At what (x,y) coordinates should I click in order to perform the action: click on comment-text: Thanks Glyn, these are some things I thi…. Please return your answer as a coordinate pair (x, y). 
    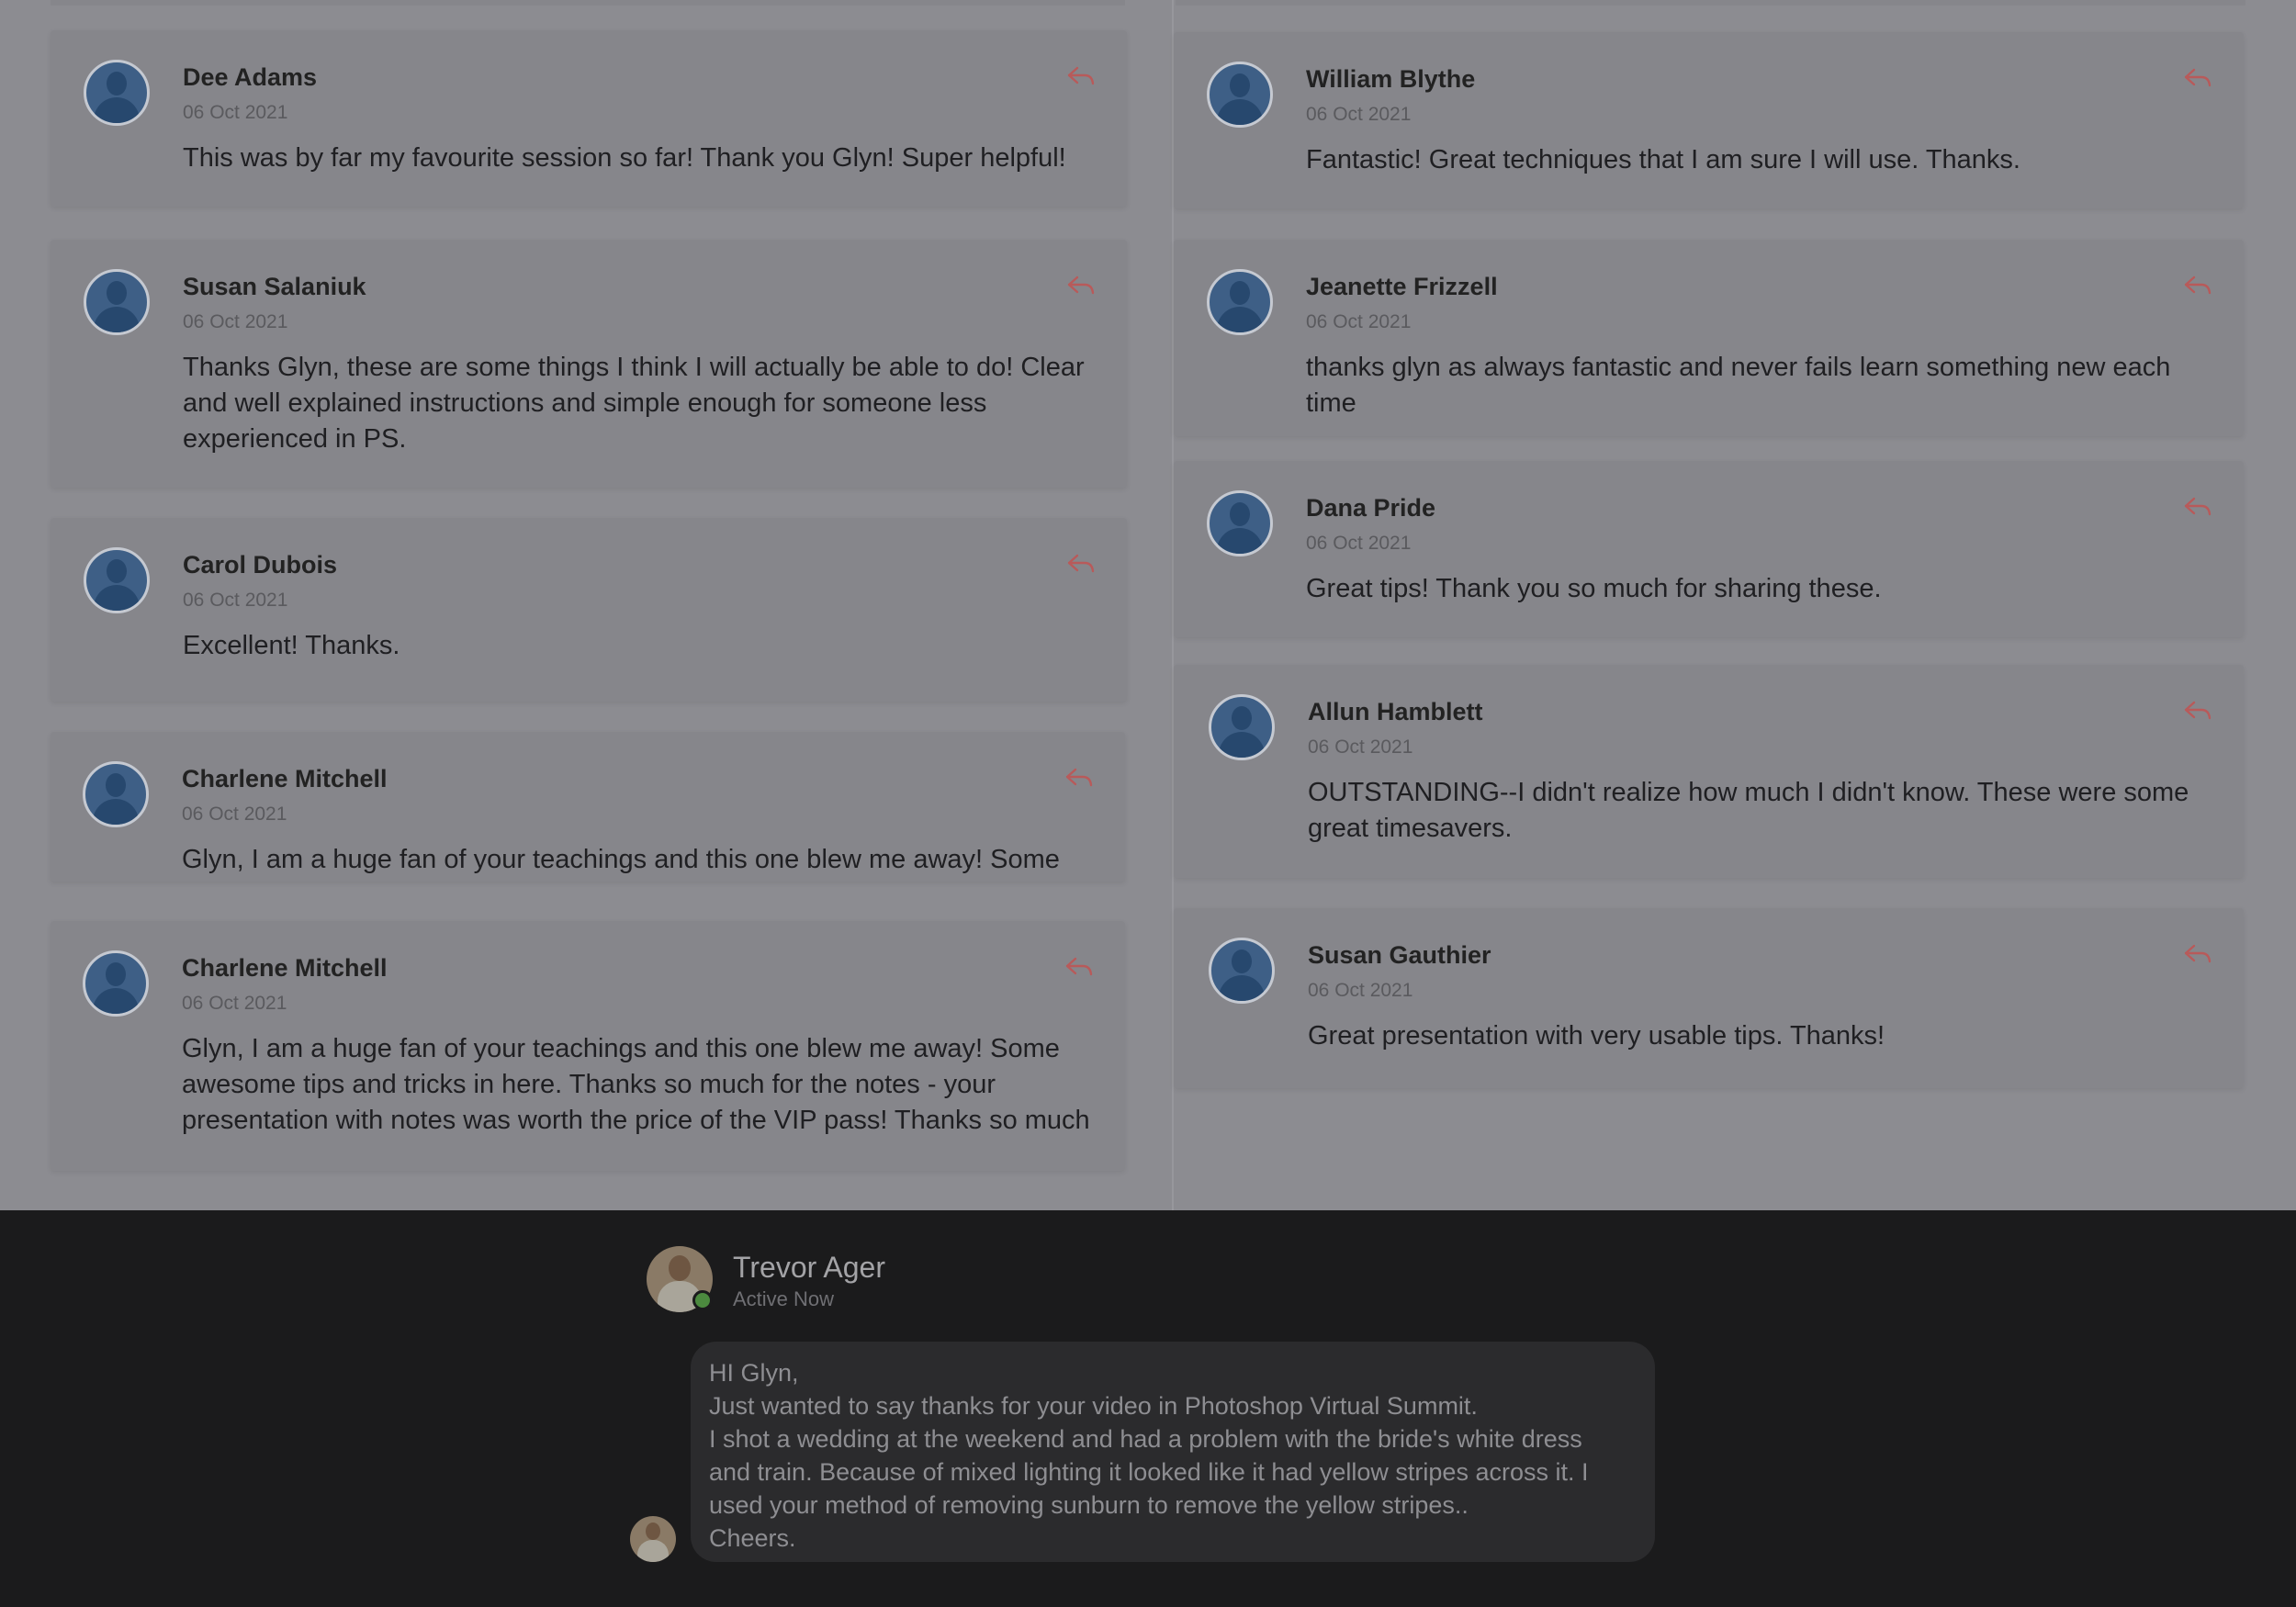
    Looking at the image, I should click on (634, 403).